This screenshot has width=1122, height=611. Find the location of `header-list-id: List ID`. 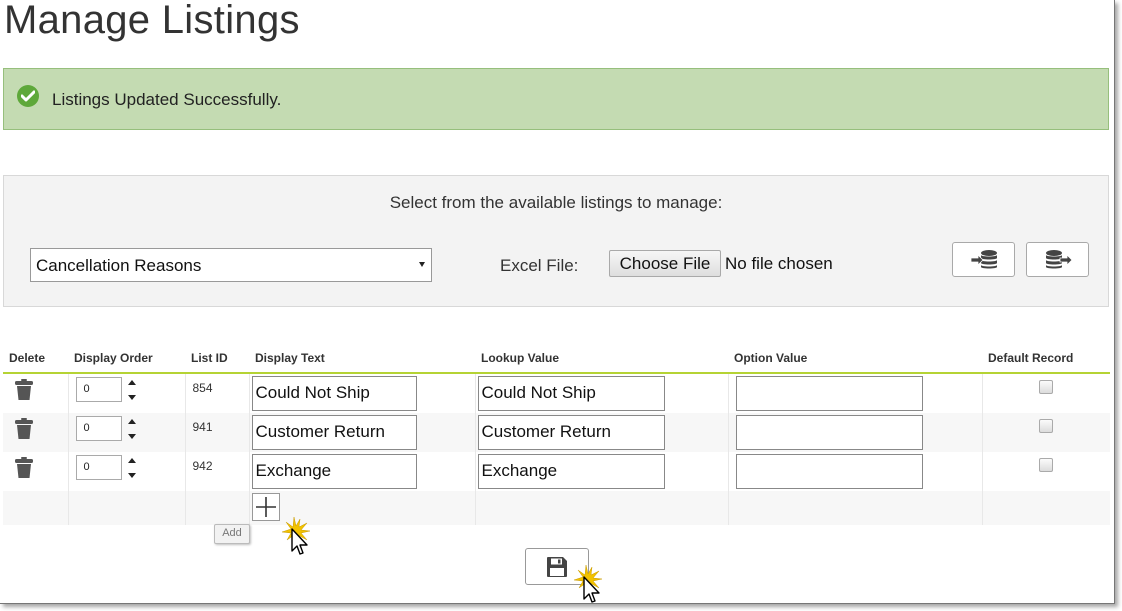

header-list-id: List ID is located at coordinates (217, 359).